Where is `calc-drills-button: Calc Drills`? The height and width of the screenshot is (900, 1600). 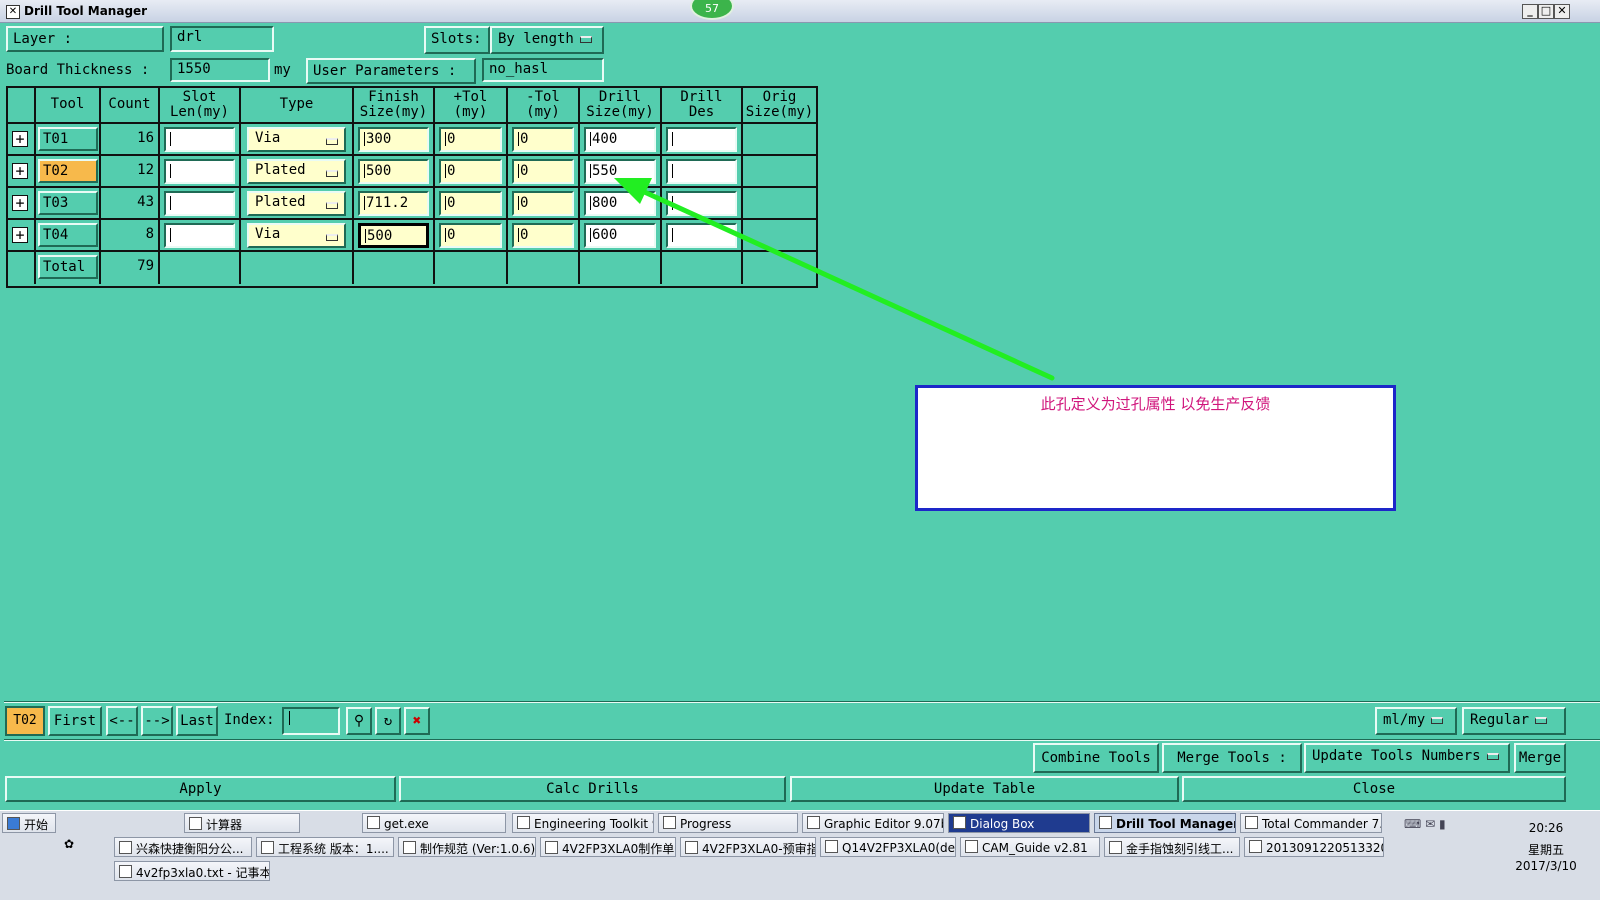 calc-drills-button: Calc Drills is located at coordinates (592, 789).